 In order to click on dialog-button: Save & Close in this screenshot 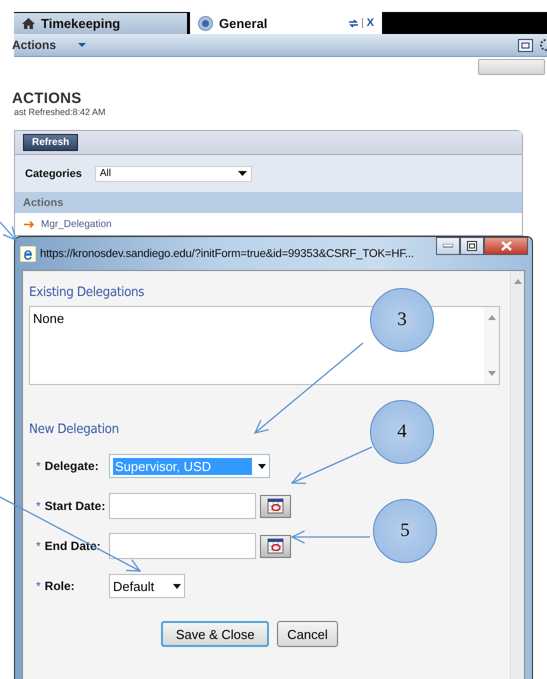, I will do `click(215, 634)`.